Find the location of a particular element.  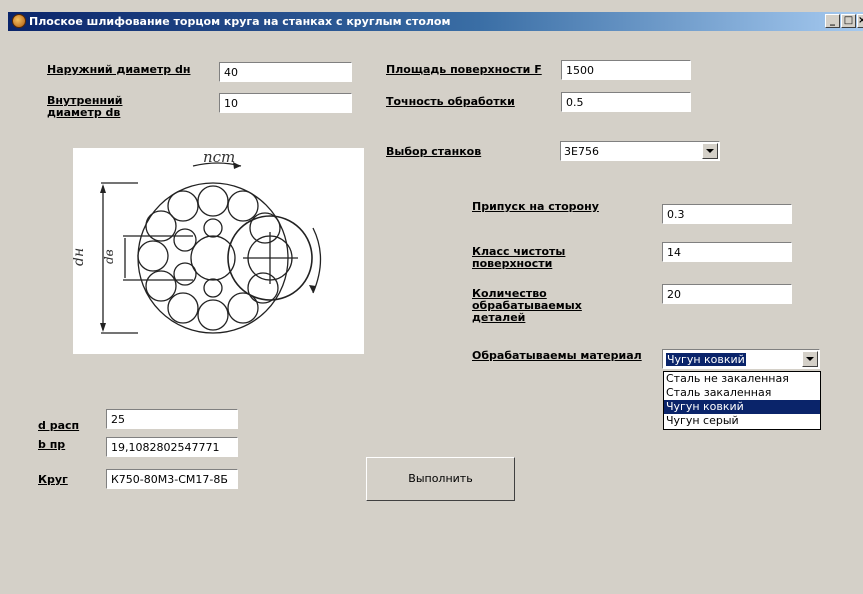

material-select: Чугун ковкий is located at coordinates (741, 359).